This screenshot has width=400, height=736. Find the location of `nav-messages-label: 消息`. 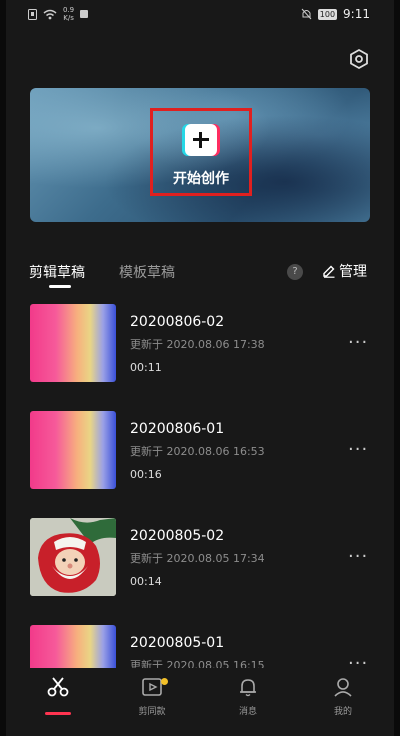

nav-messages-label: 消息 is located at coordinates (247, 712).